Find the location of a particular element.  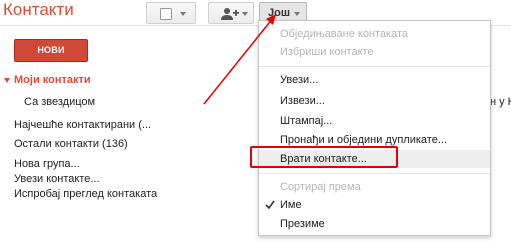

menu-item-sort-last-name: Презиме is located at coordinates (374, 224).